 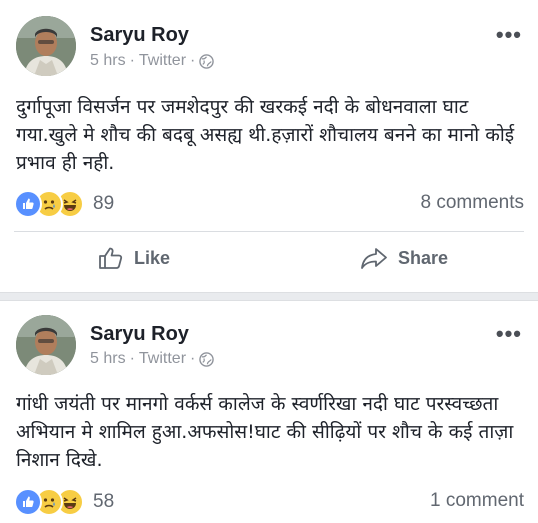 What do you see at coordinates (111, 258) in the screenshot?
I see `thumbs-up-icon` at bounding box center [111, 258].